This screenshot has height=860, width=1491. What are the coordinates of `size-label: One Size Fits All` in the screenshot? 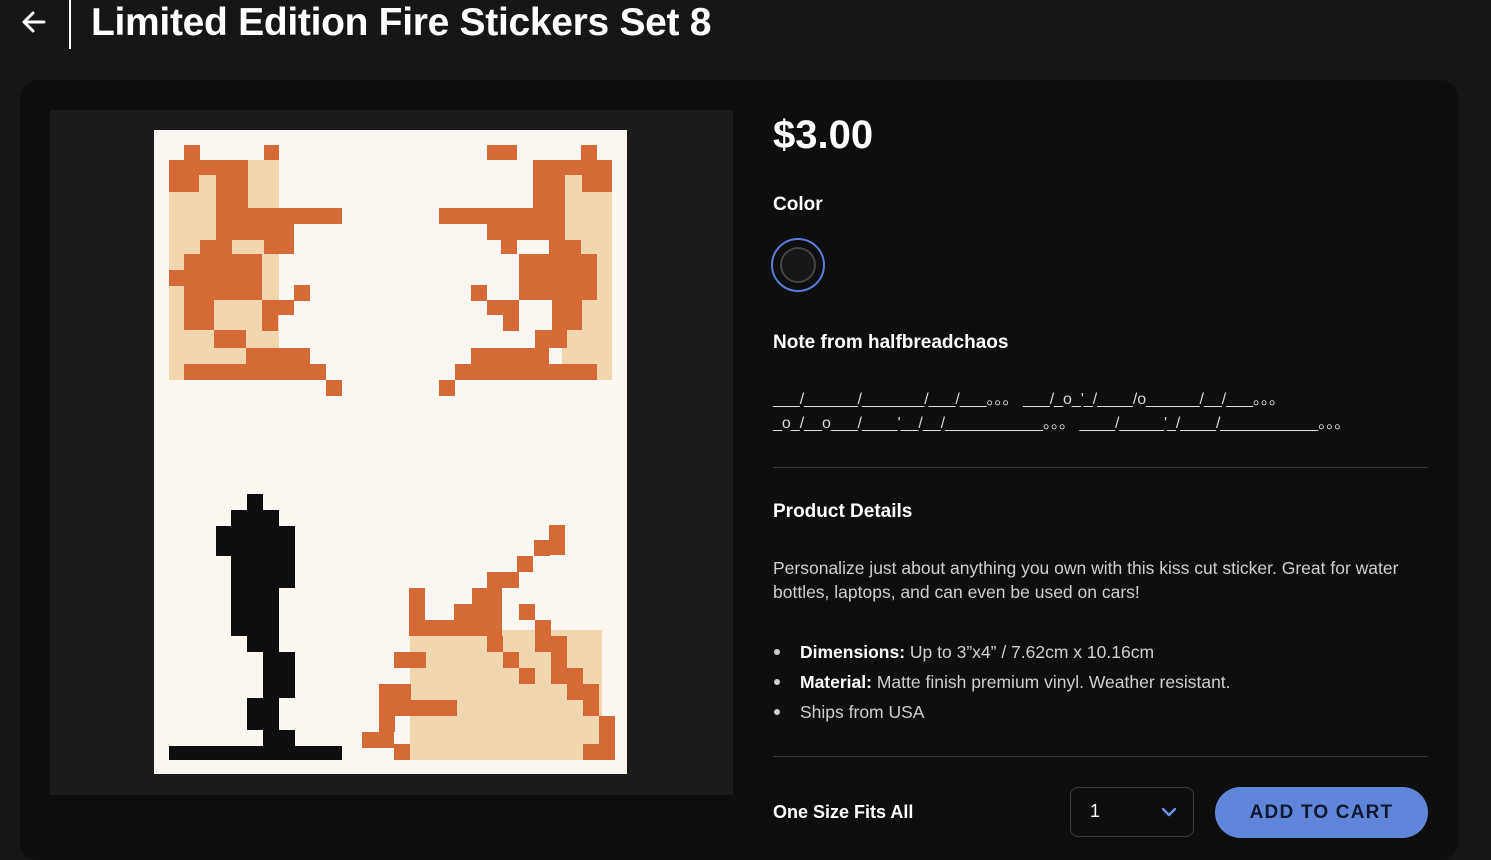 It's located at (843, 812).